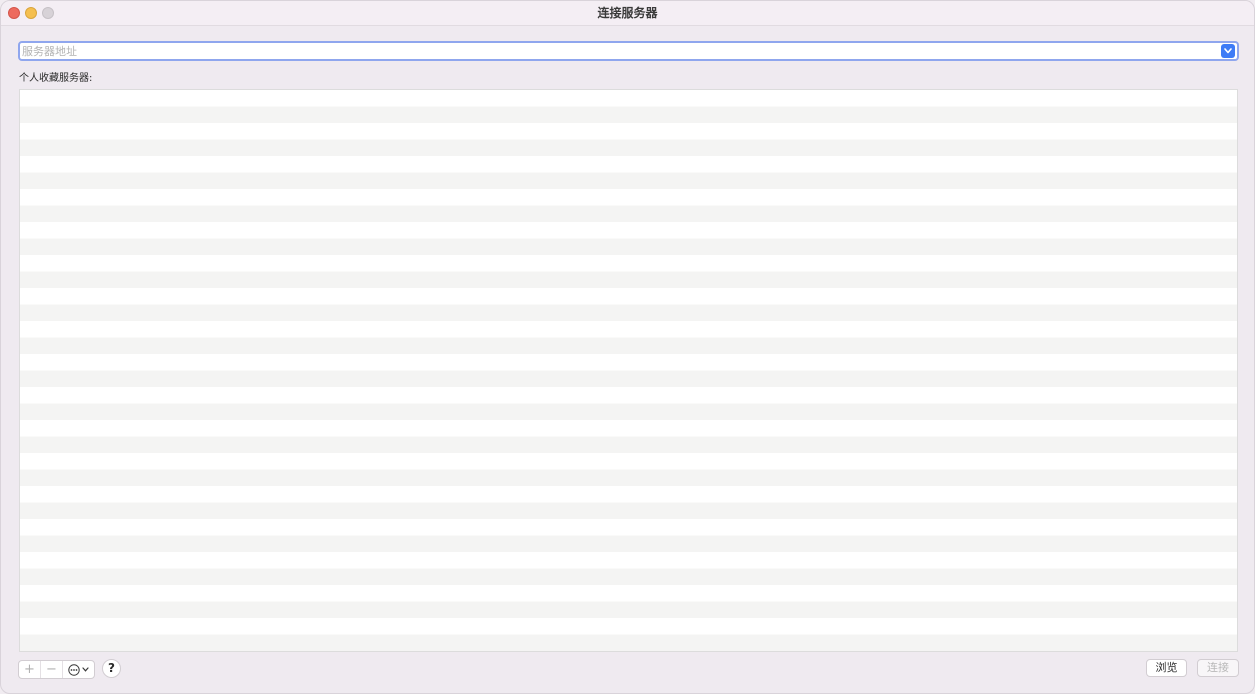  I want to click on remove-favorite-button: −, so click(51, 669).